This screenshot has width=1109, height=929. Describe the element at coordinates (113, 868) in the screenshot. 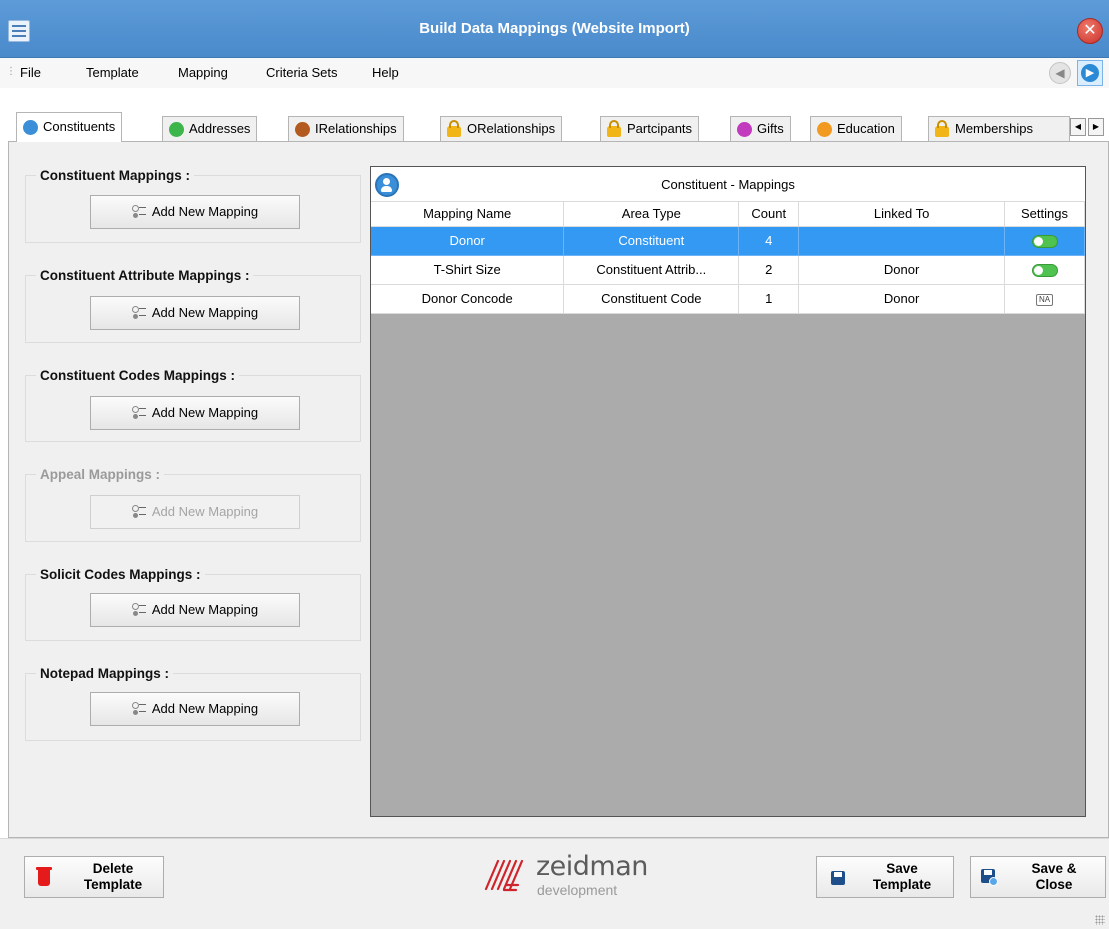

I see `delete-label-line1: Delete` at that location.